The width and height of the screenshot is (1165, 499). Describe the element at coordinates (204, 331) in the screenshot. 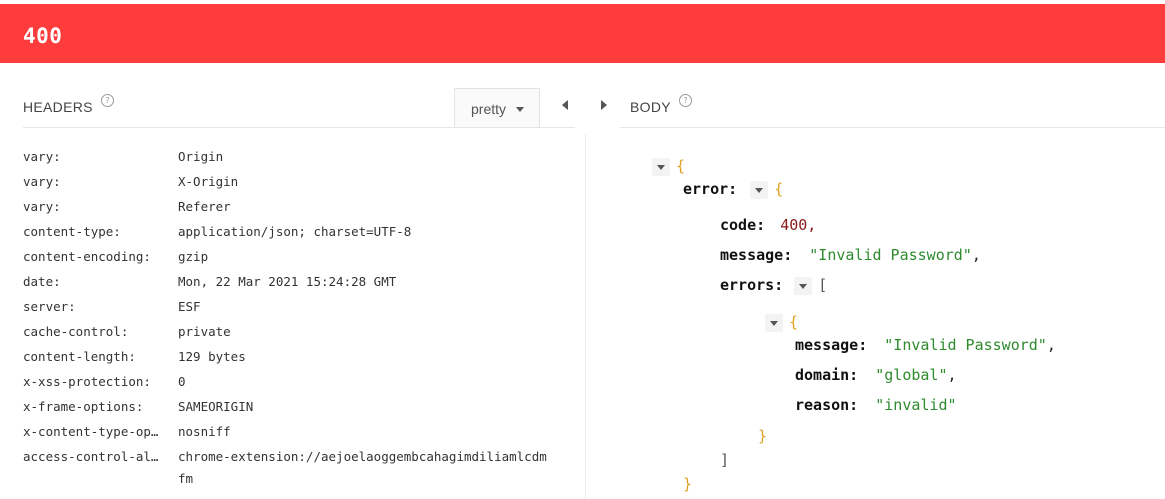

I see `header-value: private` at that location.